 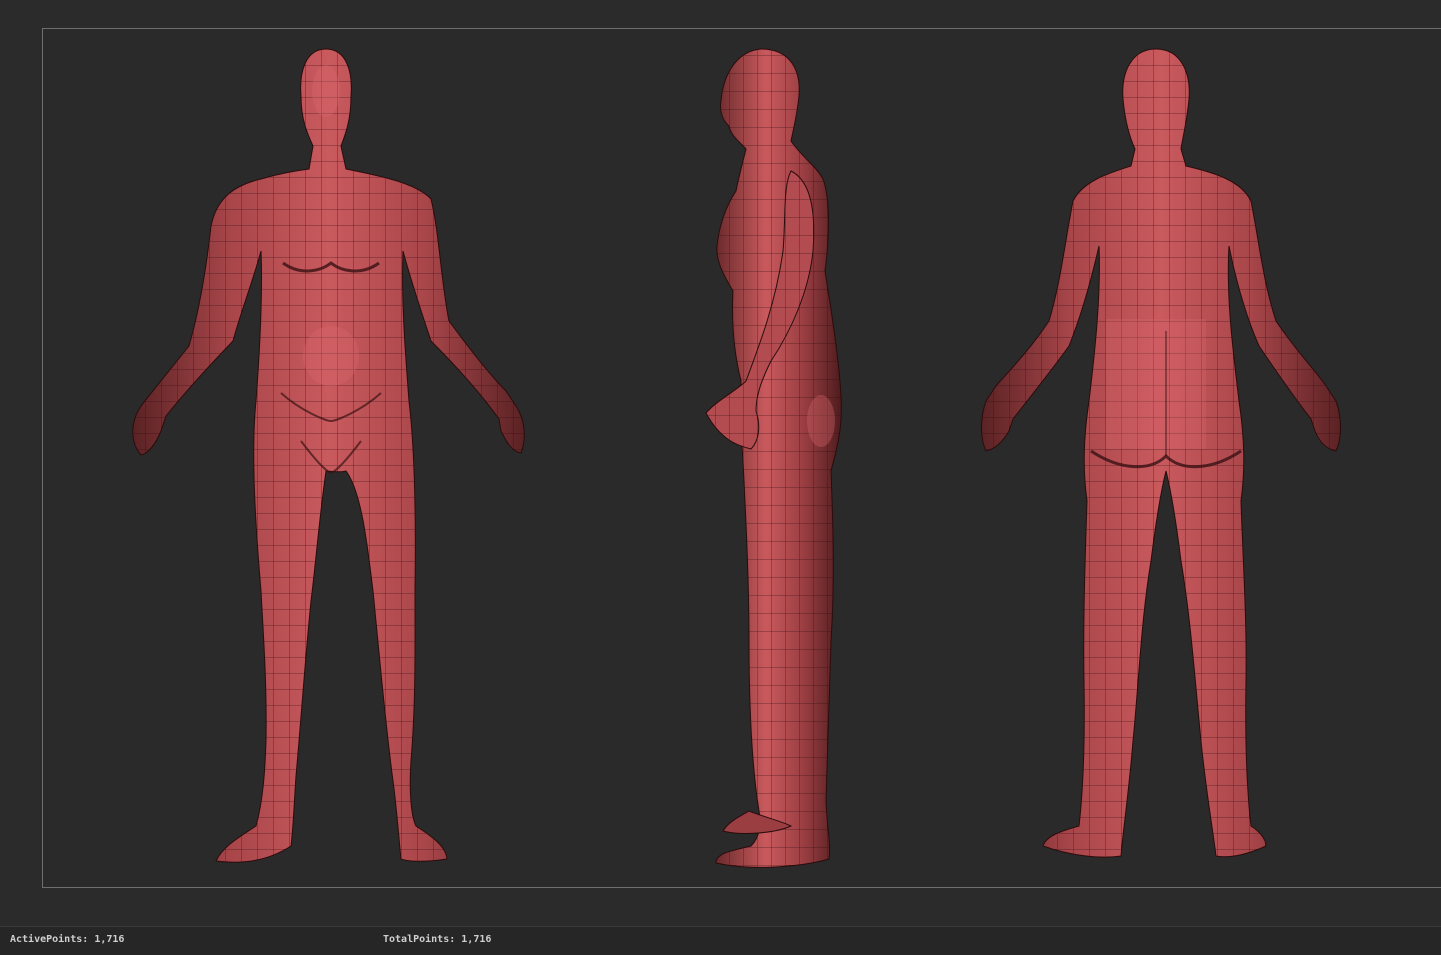 I want to click on active-points-value: 1,716, so click(x=109, y=939).